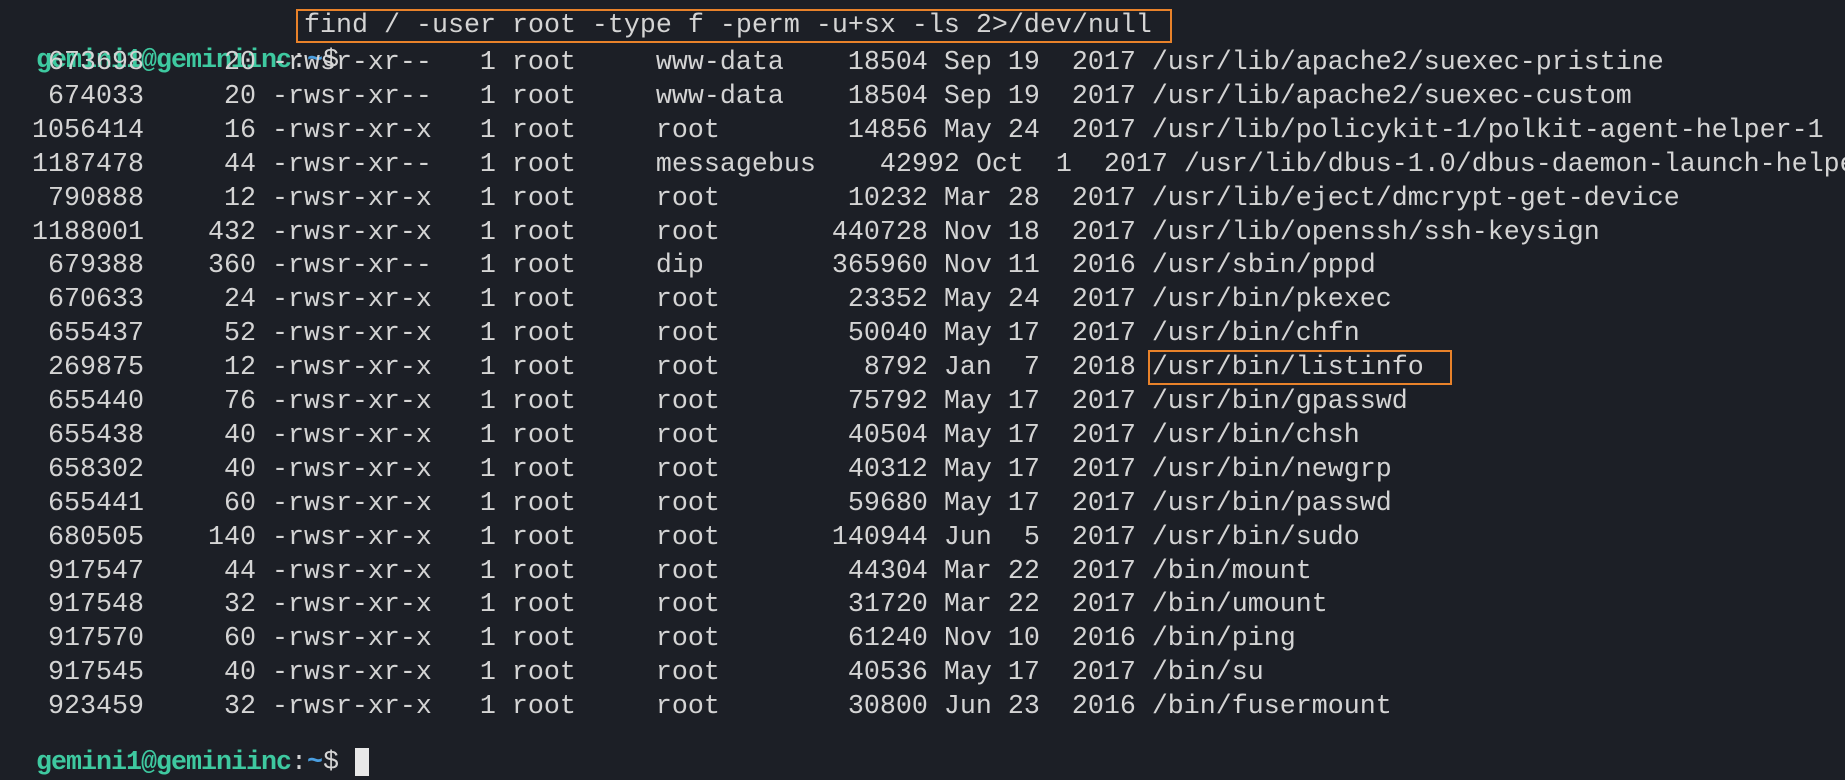  Describe the element at coordinates (871, 266) in the screenshot. I see `row-size: 365960` at that location.